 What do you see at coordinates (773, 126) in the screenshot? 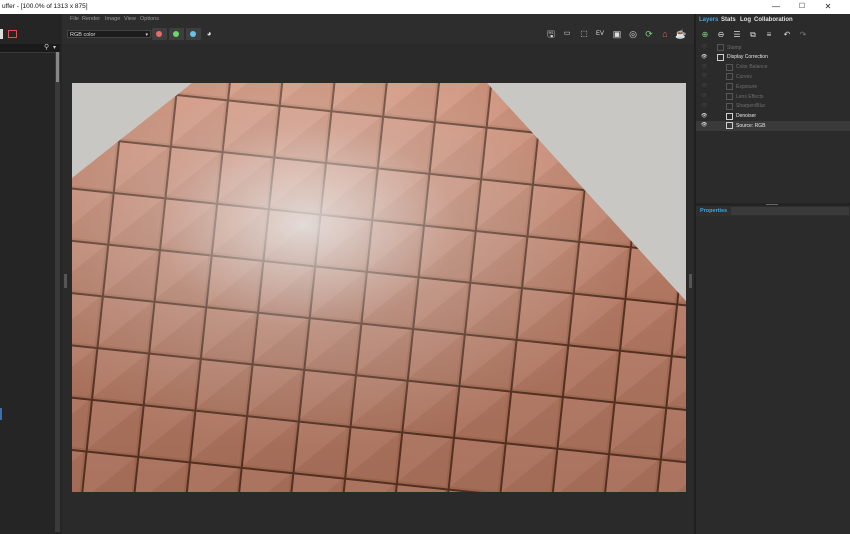
I see `layer-row: 👁 Source: RGB` at bounding box center [773, 126].